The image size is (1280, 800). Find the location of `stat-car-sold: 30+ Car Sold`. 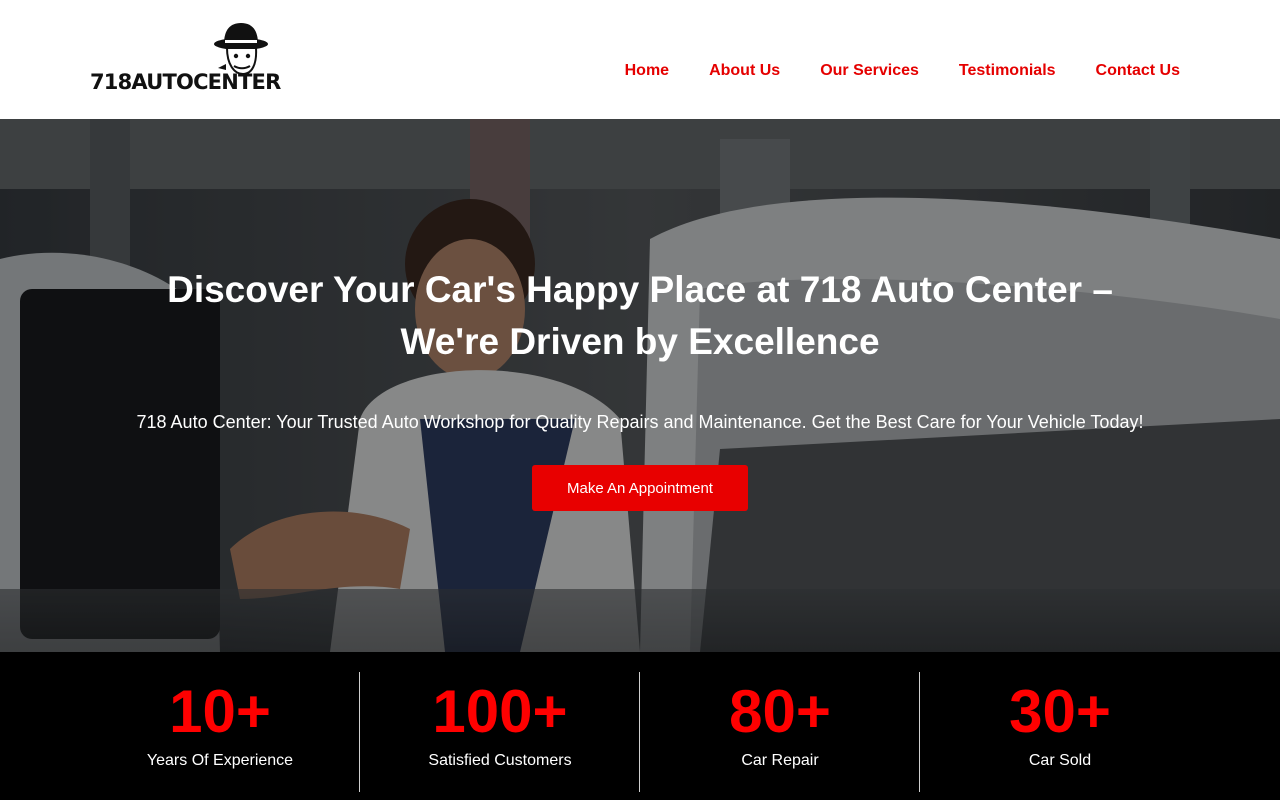

stat-car-sold: 30+ Car Sold is located at coordinates (1060, 726).